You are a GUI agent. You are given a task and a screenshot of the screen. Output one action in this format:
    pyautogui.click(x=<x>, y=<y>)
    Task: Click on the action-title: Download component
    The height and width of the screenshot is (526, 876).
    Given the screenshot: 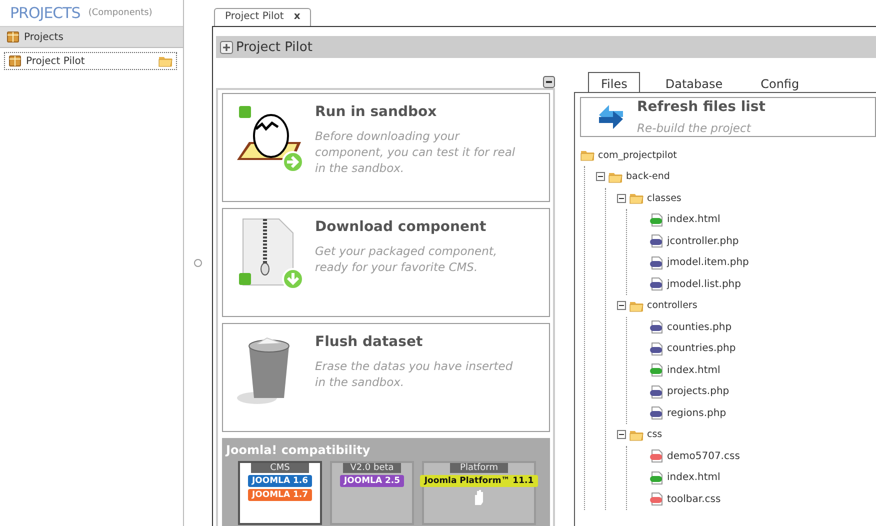 What is the action you would take?
    pyautogui.click(x=401, y=227)
    